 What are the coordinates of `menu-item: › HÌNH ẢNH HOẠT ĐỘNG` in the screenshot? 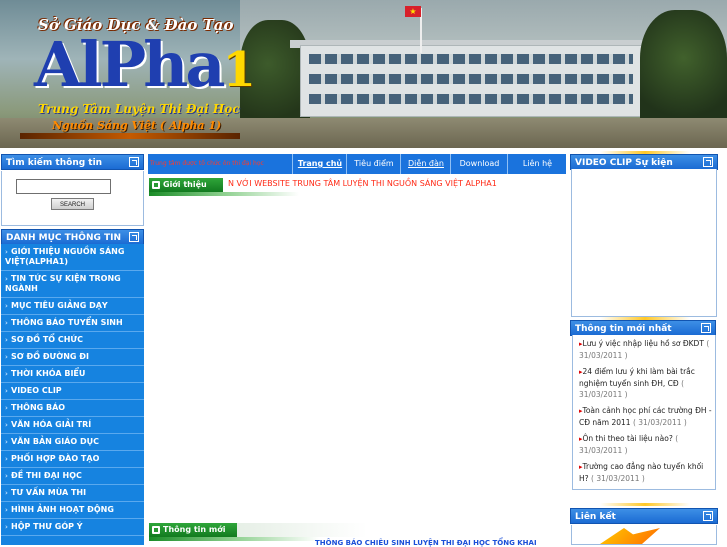 It's located at (72, 510).